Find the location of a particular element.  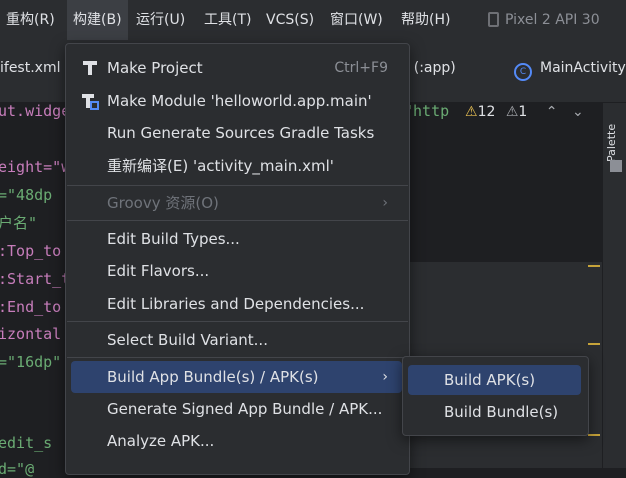

menu-recompile: 重新编译(E) 'activity_main.xml' is located at coordinates (236, 166).